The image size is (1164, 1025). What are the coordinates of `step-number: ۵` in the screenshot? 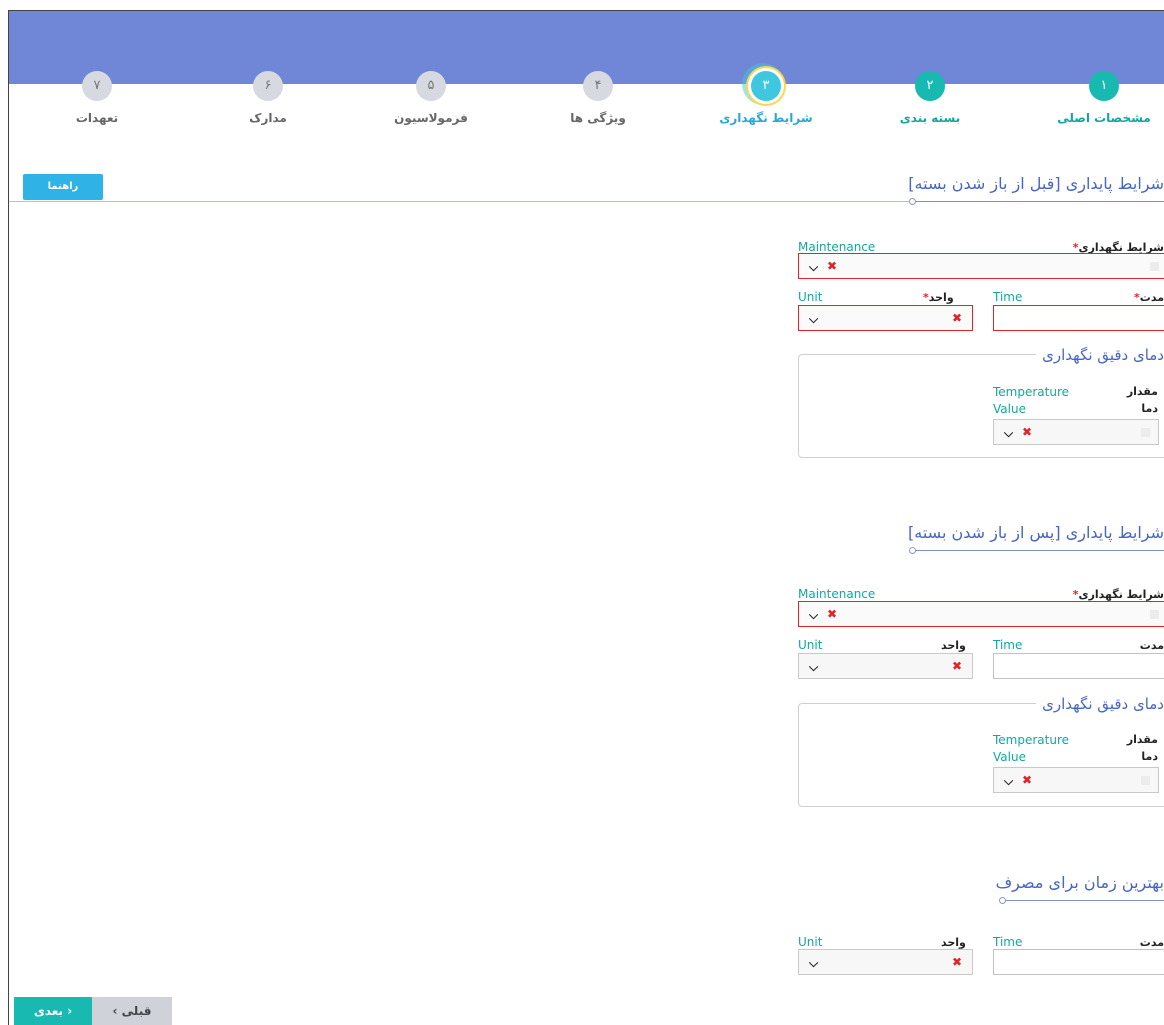 It's located at (431, 86).